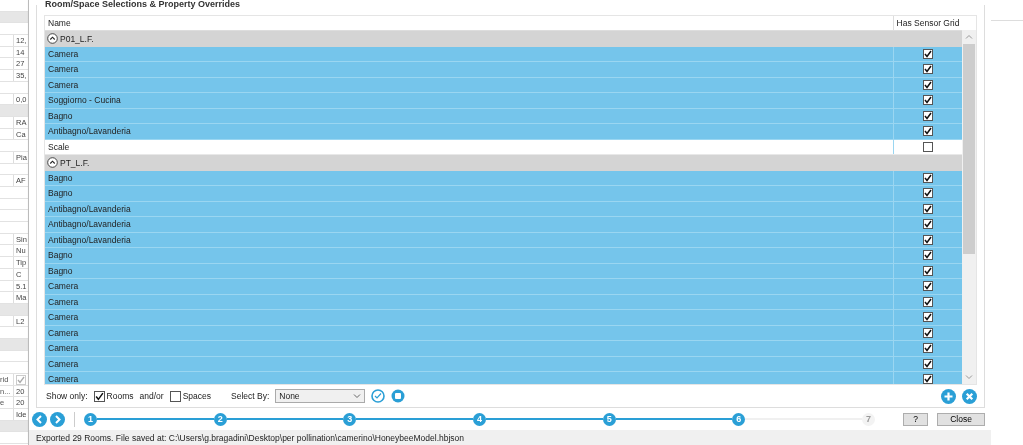  I want to click on uncheck-all-icon, so click(398, 396).